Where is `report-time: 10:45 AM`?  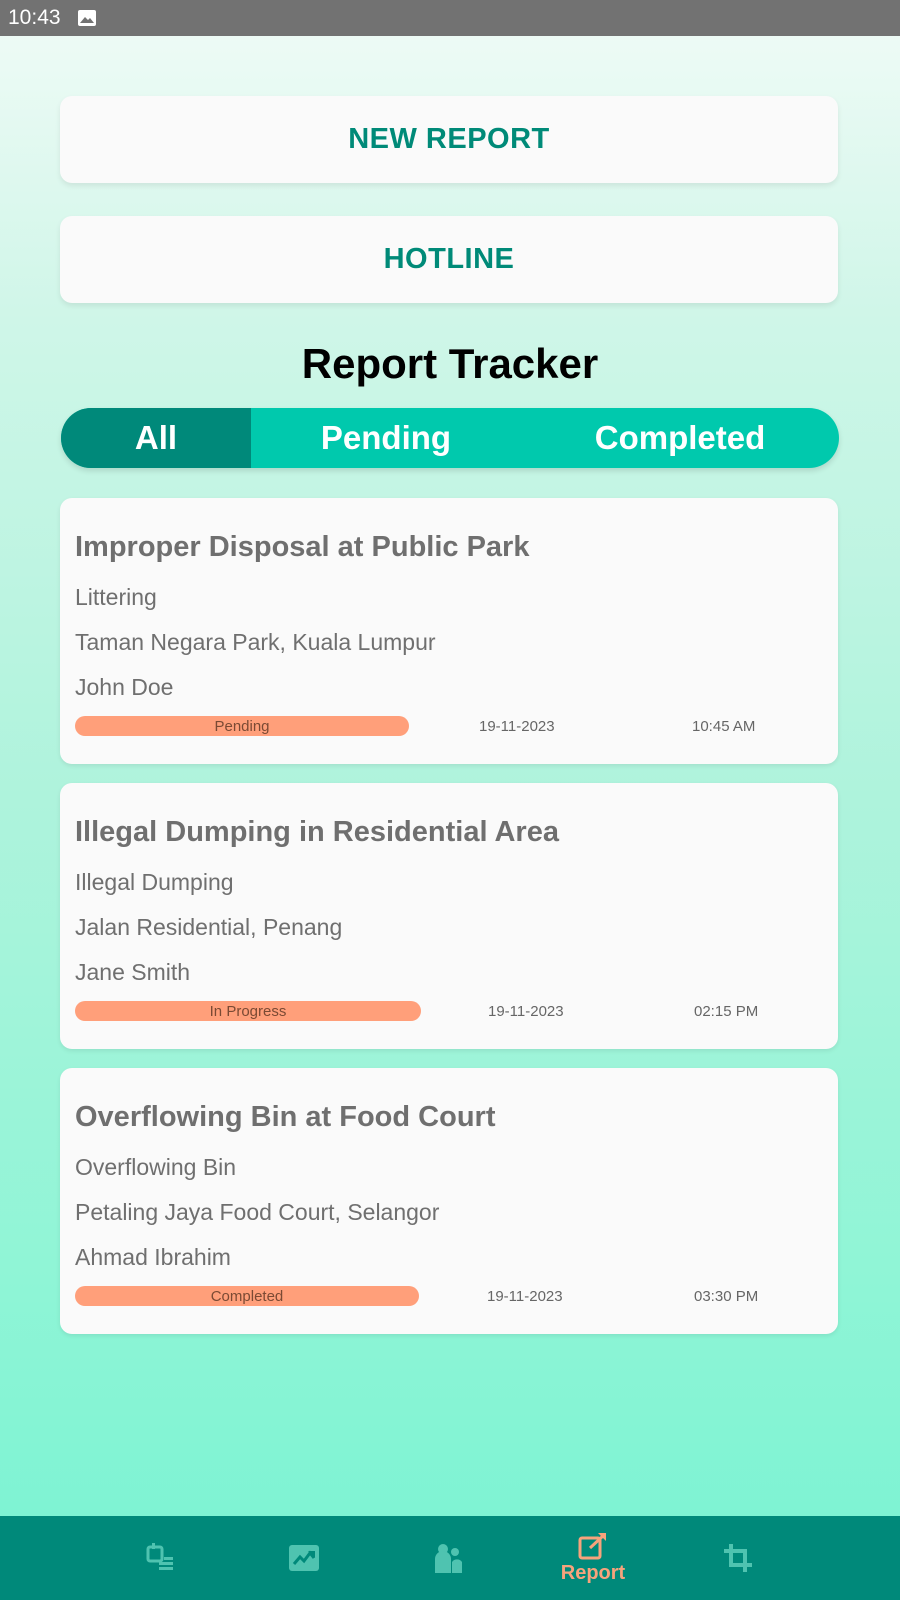
report-time: 10:45 AM is located at coordinates (724, 726).